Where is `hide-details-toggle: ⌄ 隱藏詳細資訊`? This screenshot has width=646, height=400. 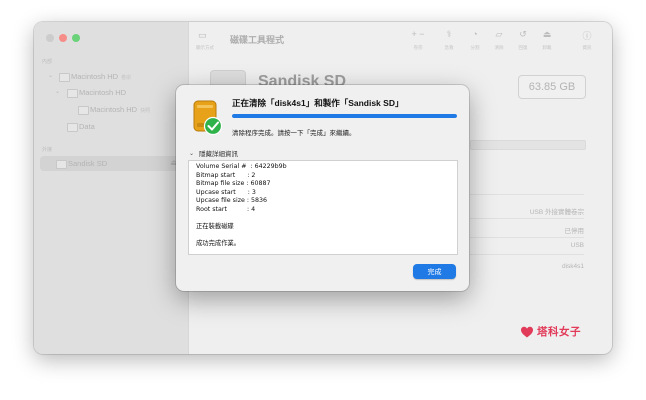
hide-details-toggle: ⌄ 隱藏詳細資訊 is located at coordinates (214, 153).